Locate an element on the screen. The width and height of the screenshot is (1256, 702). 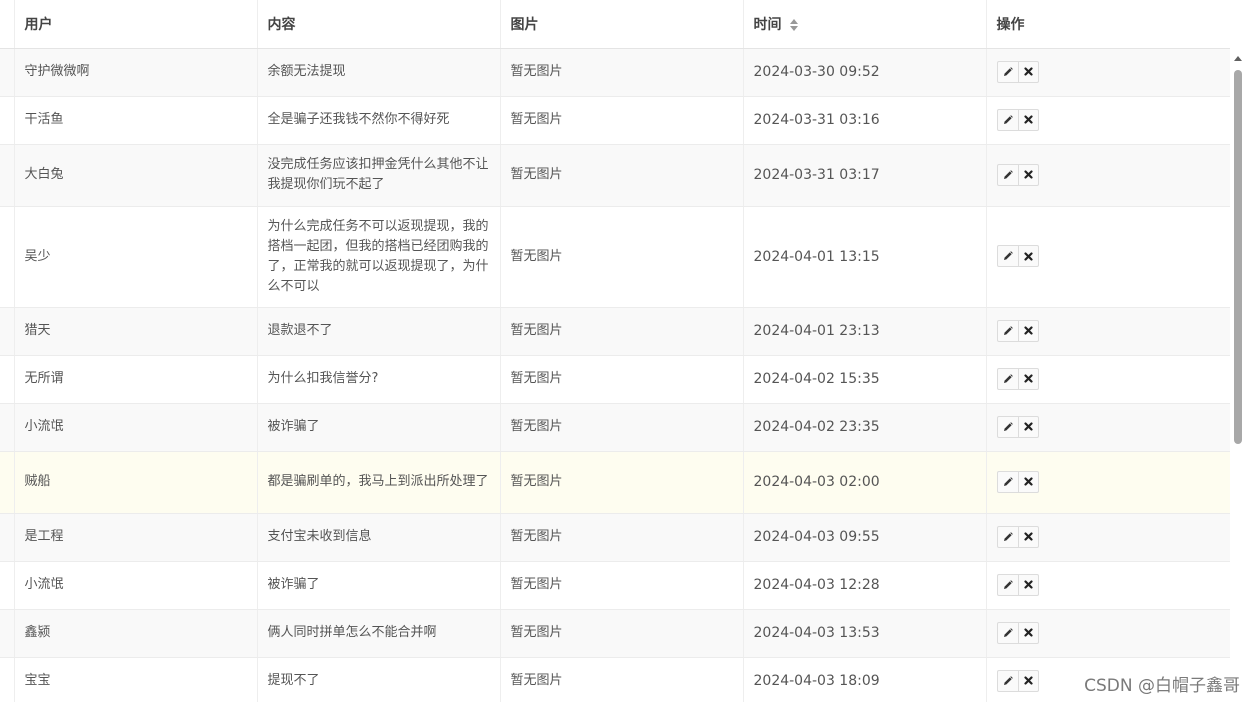
cell-user: 大白兔 is located at coordinates (135, 175).